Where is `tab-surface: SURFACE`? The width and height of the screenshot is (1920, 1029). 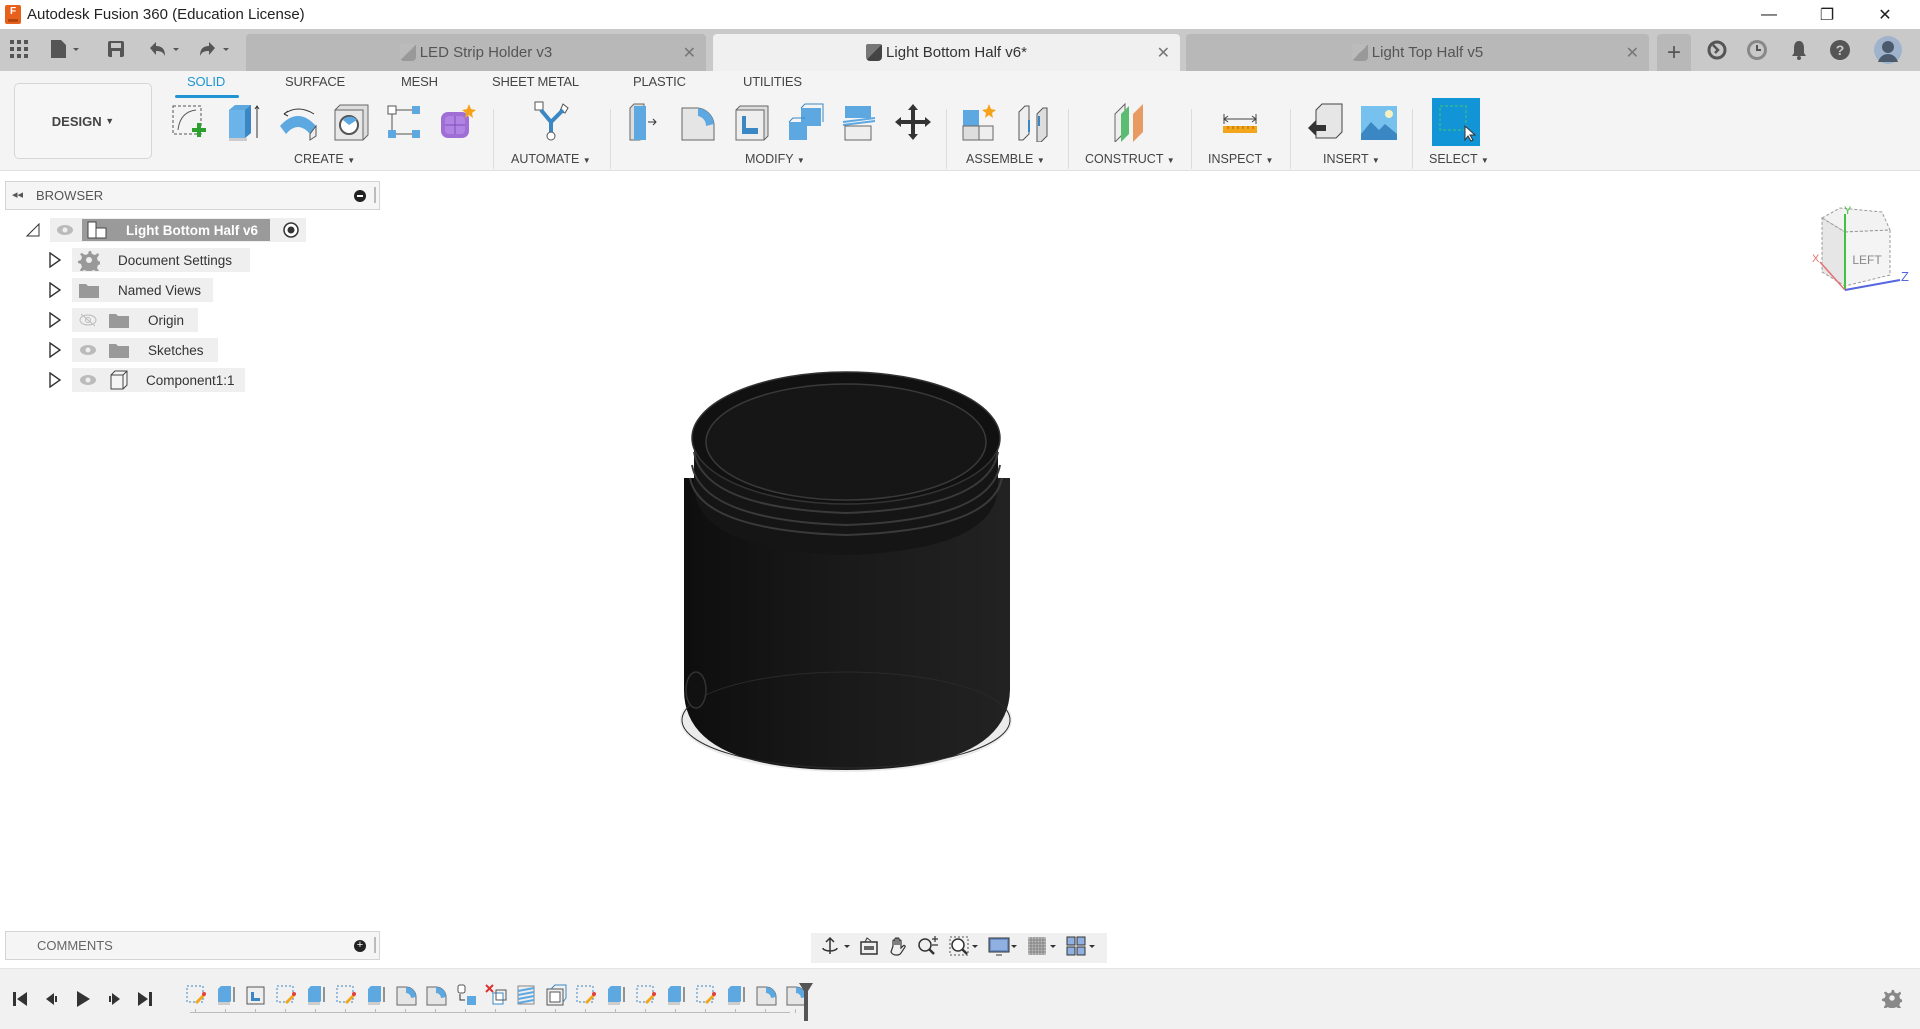 tab-surface: SURFACE is located at coordinates (315, 81).